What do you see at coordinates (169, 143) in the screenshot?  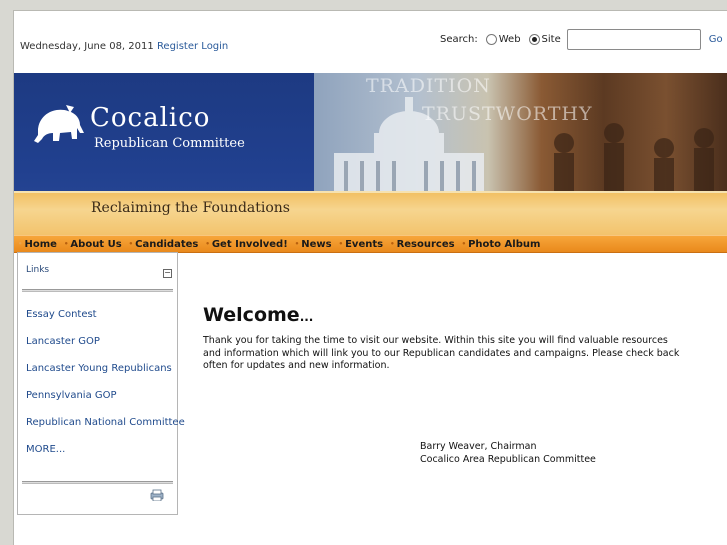 I see `site-subtitle: Republican Committee` at bounding box center [169, 143].